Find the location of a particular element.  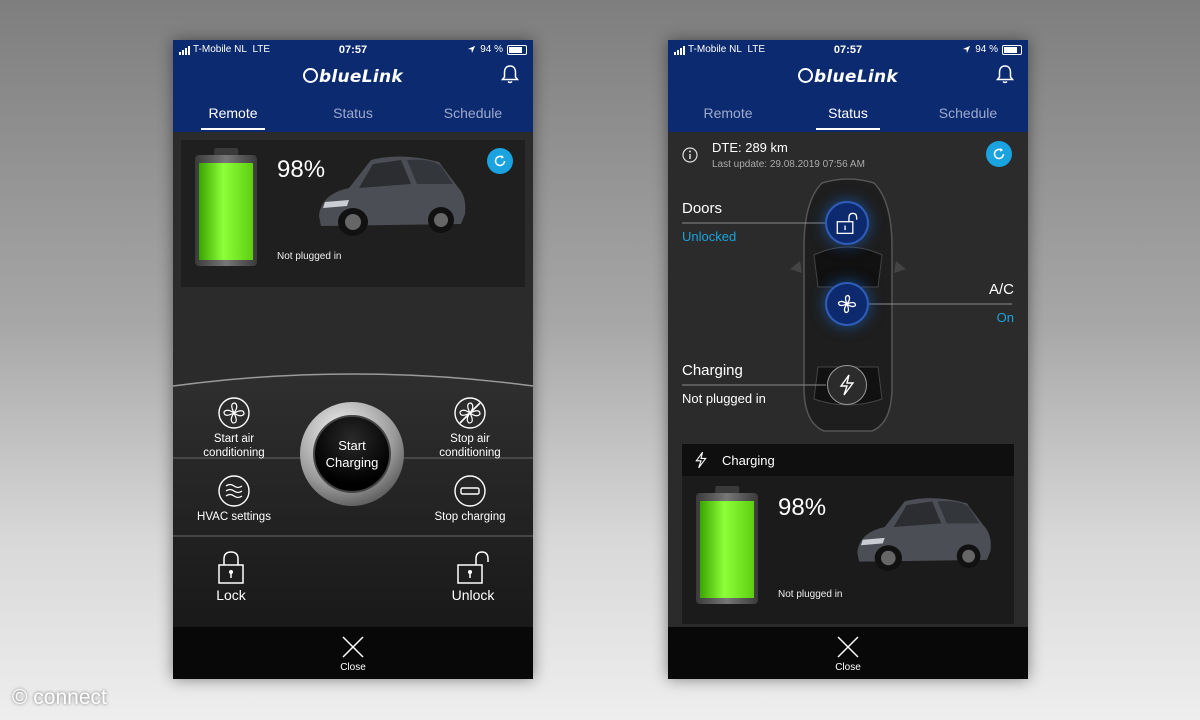

info-icon is located at coordinates (690, 155).